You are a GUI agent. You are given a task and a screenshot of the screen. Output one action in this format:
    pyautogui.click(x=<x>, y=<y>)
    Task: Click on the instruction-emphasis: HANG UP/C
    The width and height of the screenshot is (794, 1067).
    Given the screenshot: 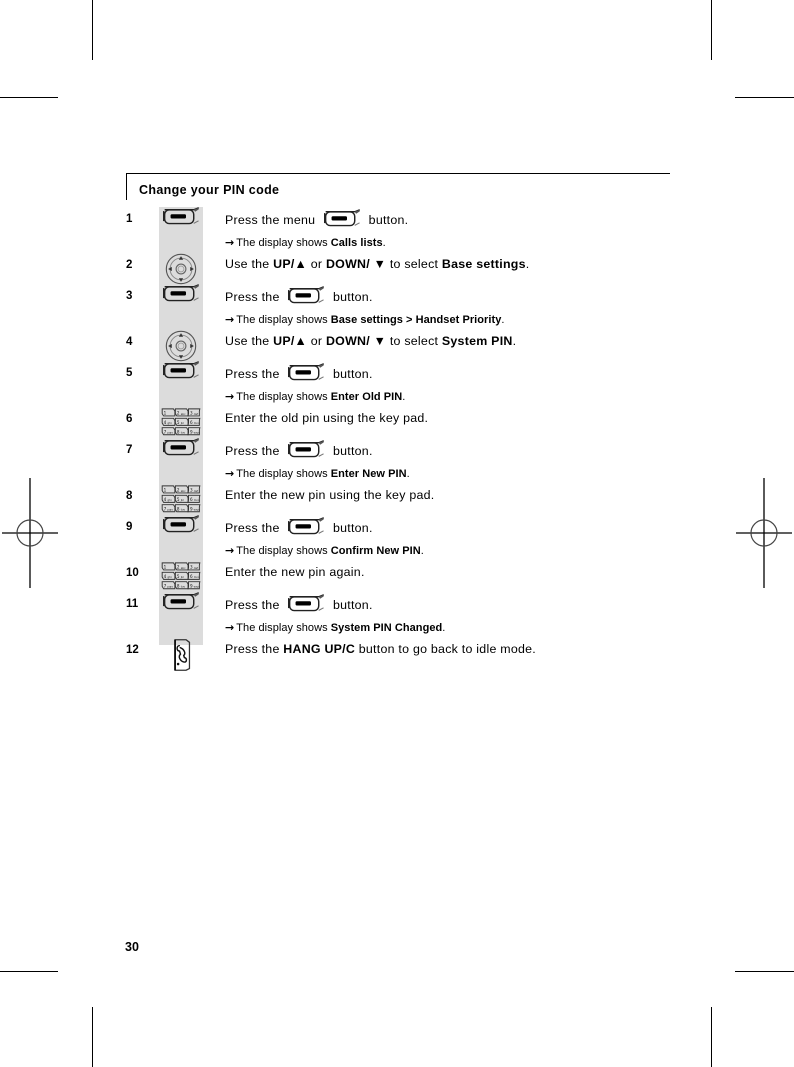 What is the action you would take?
    pyautogui.click(x=319, y=649)
    